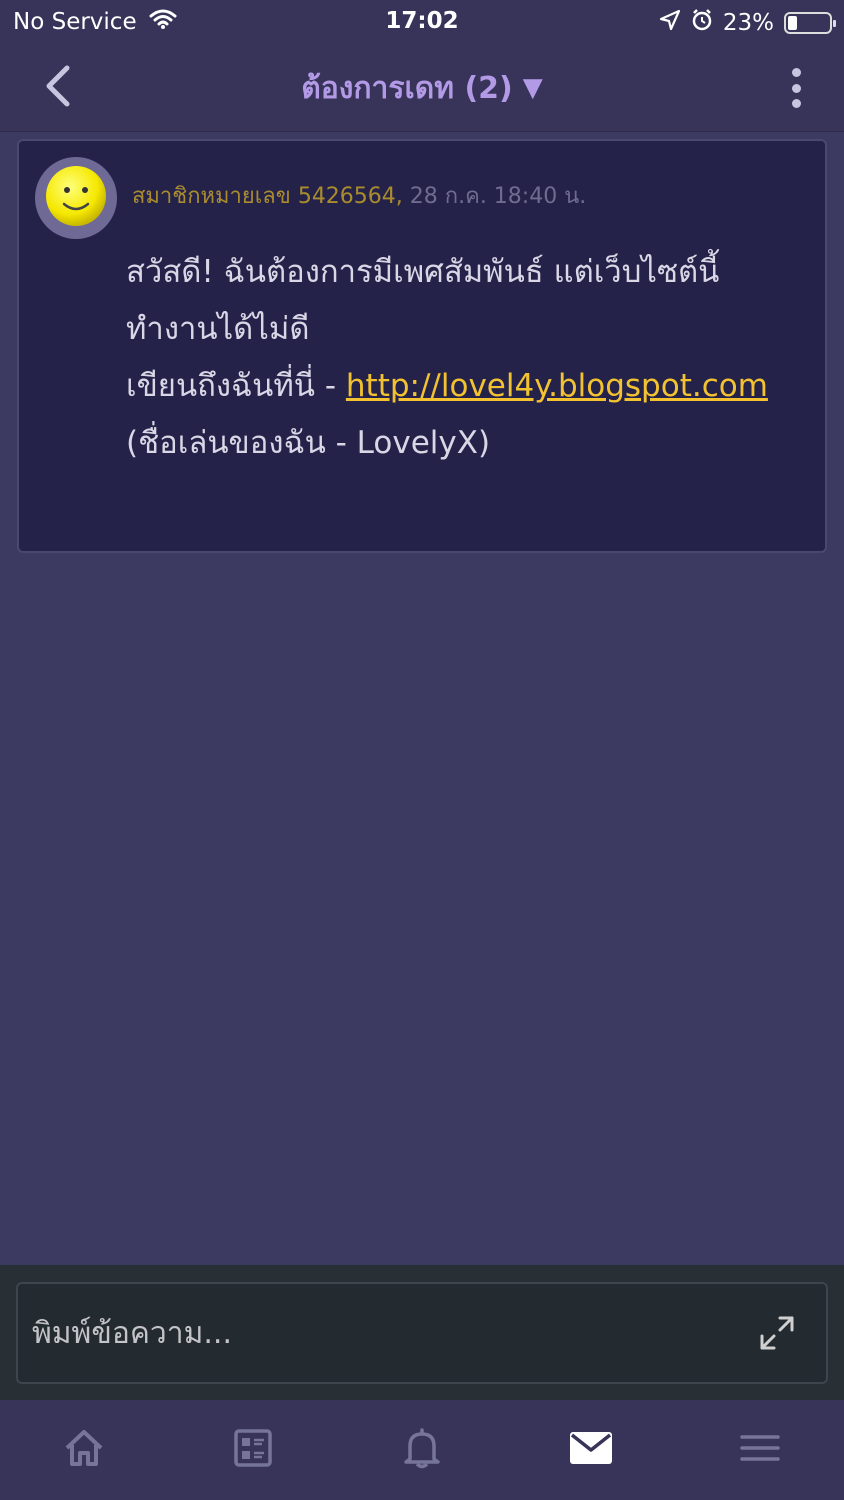  Describe the element at coordinates (267, 196) in the screenshot. I see `sender-name: สมาชิกหมายเลข 5426564,` at that location.